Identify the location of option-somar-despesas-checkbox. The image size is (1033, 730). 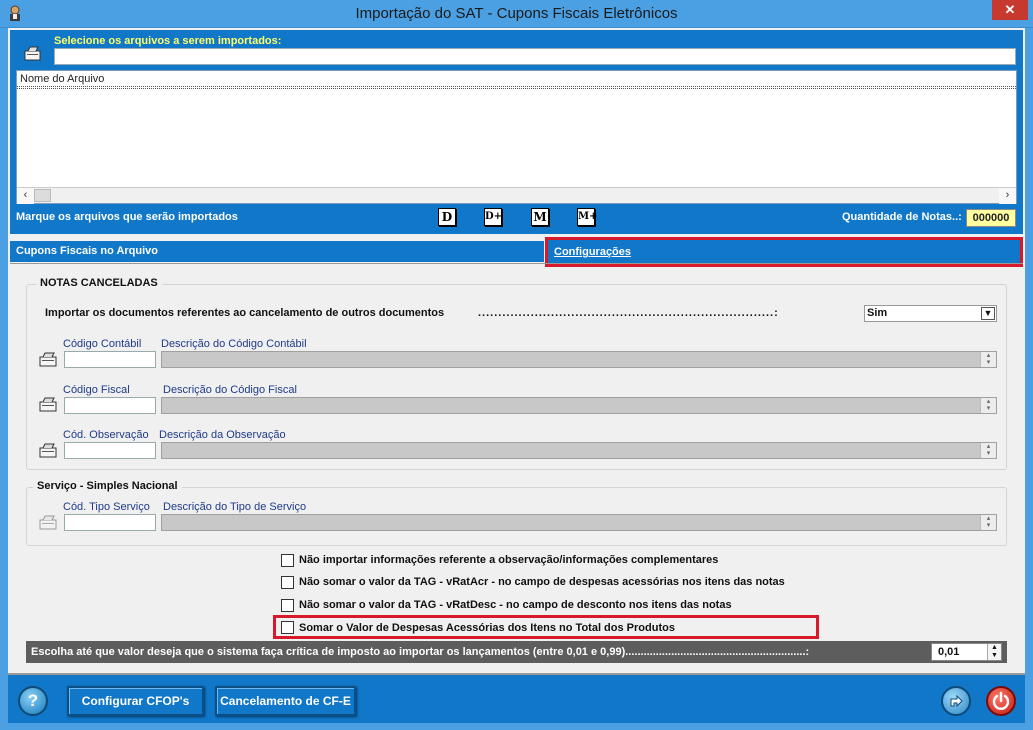
(287, 627).